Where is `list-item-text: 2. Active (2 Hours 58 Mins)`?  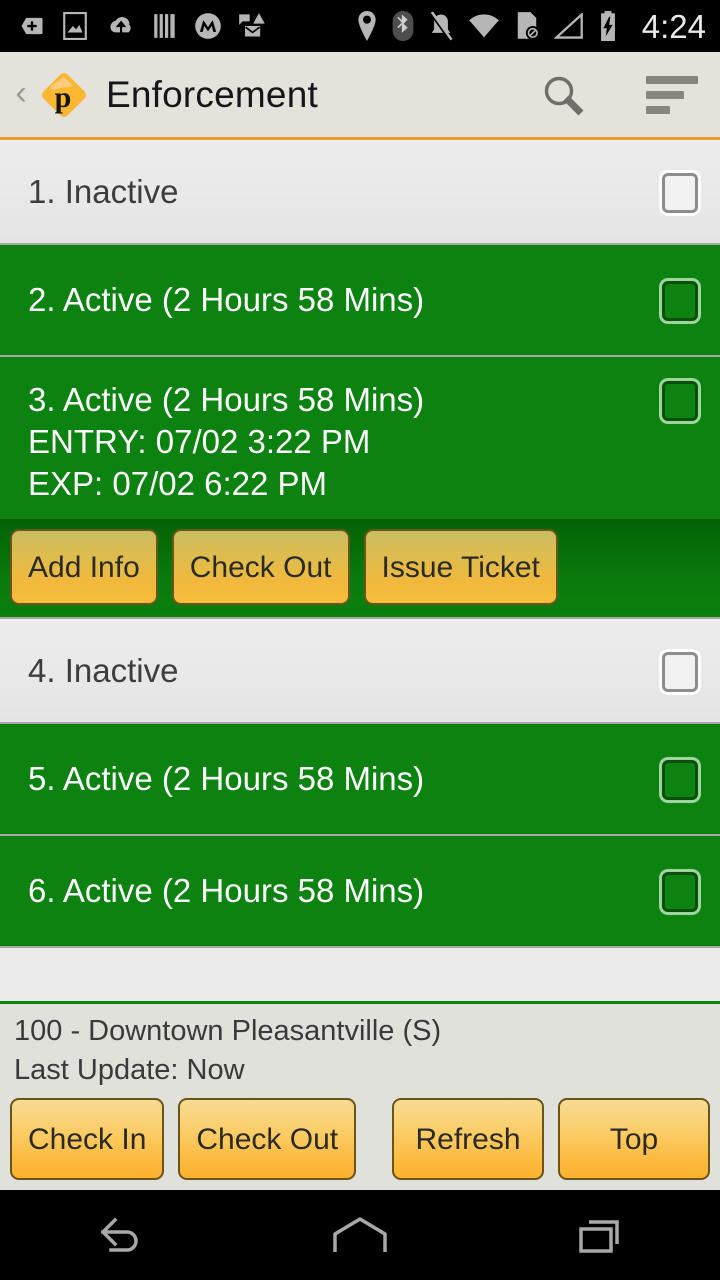 list-item-text: 2. Active (2 Hours 58 Mins) is located at coordinates (345, 300).